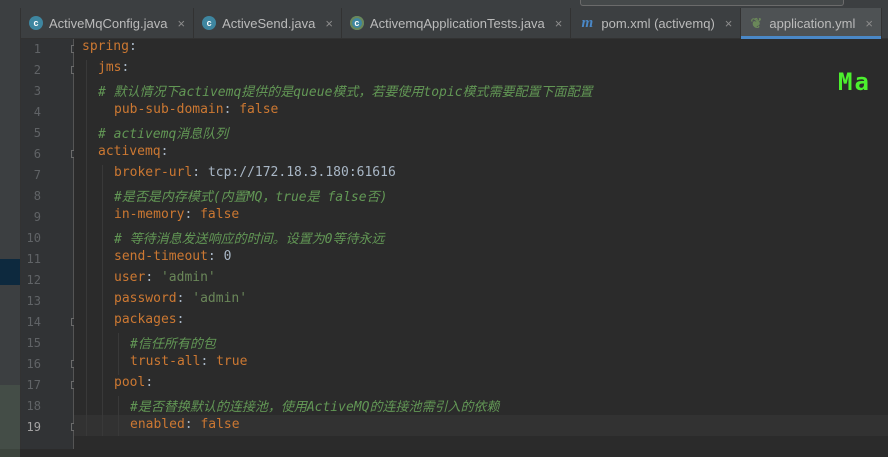 Image resolution: width=888 pixels, height=457 pixels. What do you see at coordinates (165, 361) in the screenshot?
I see `yaml-key: trust-all` at bounding box center [165, 361].